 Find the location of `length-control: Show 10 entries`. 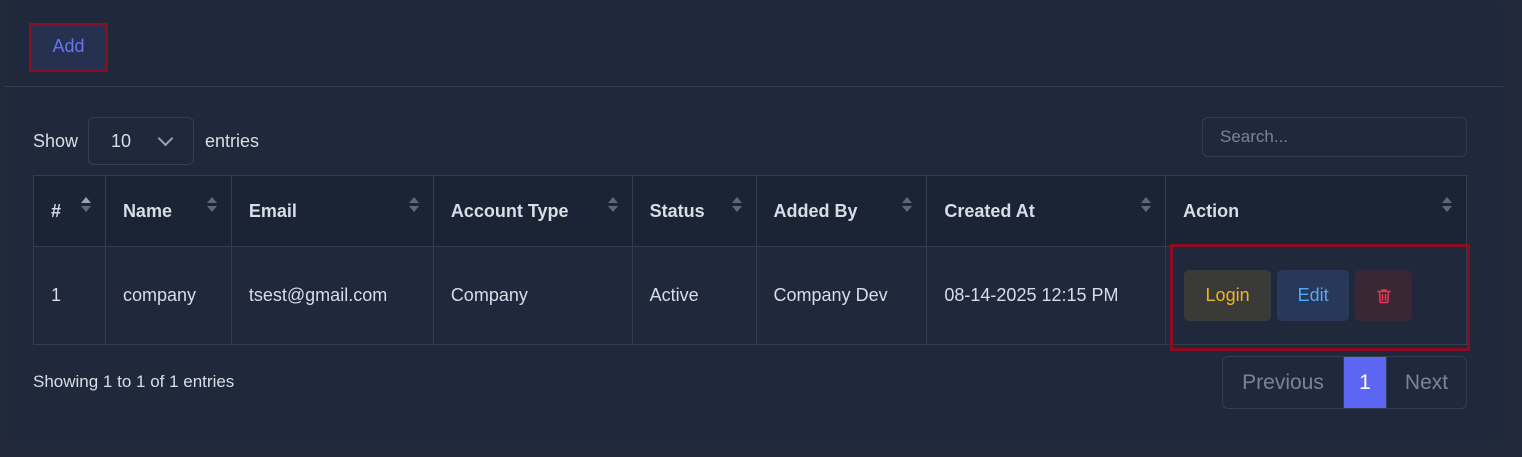

length-control: Show 10 entries is located at coordinates (146, 141).